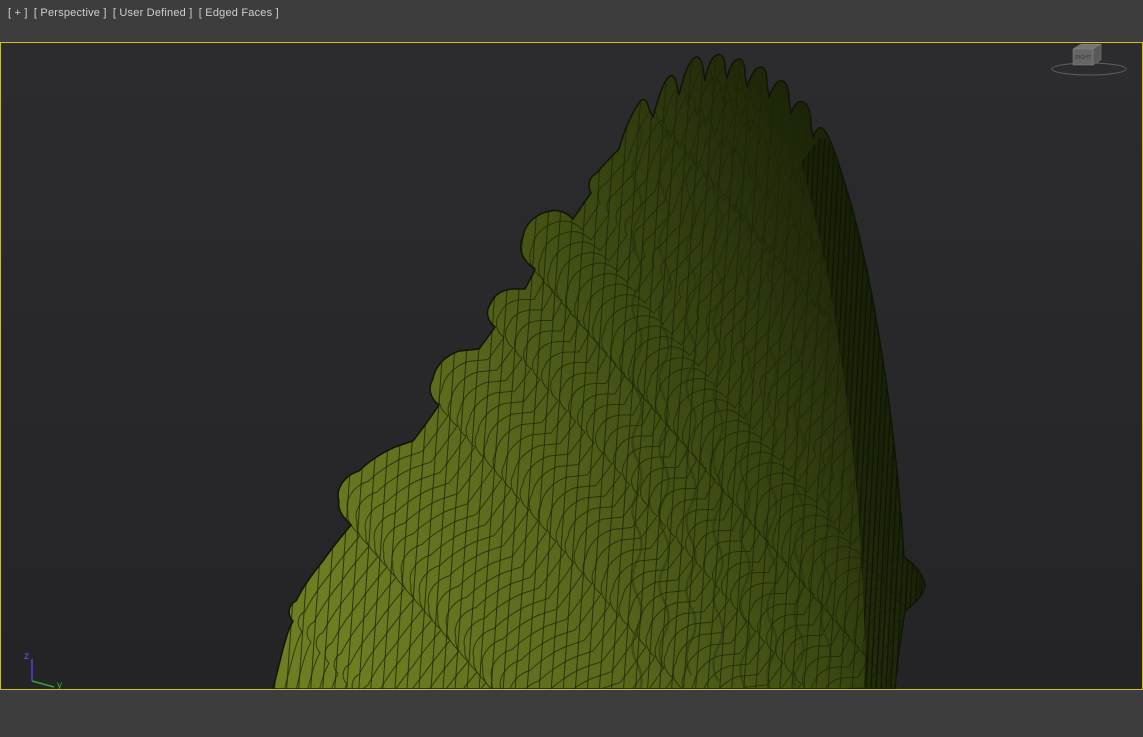 The width and height of the screenshot is (1143, 737). What do you see at coordinates (70, 13) in the screenshot?
I see `viewport-pov-menu: [ Perspective ]` at bounding box center [70, 13].